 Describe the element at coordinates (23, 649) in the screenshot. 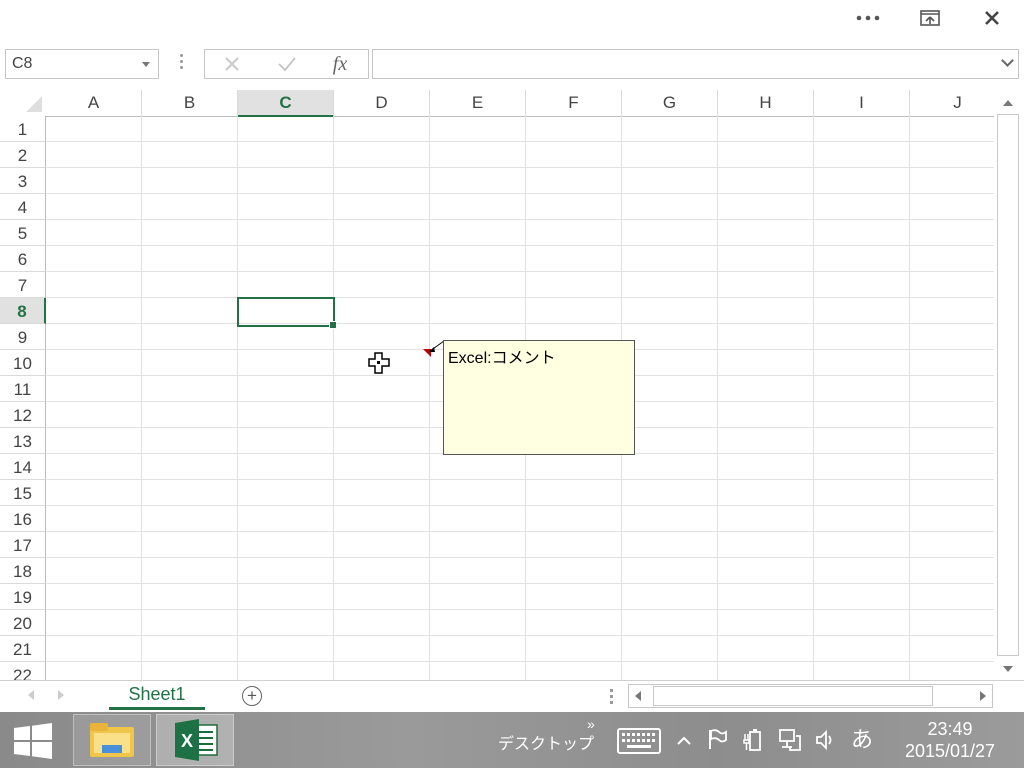

I see `row-header-21: 21` at that location.